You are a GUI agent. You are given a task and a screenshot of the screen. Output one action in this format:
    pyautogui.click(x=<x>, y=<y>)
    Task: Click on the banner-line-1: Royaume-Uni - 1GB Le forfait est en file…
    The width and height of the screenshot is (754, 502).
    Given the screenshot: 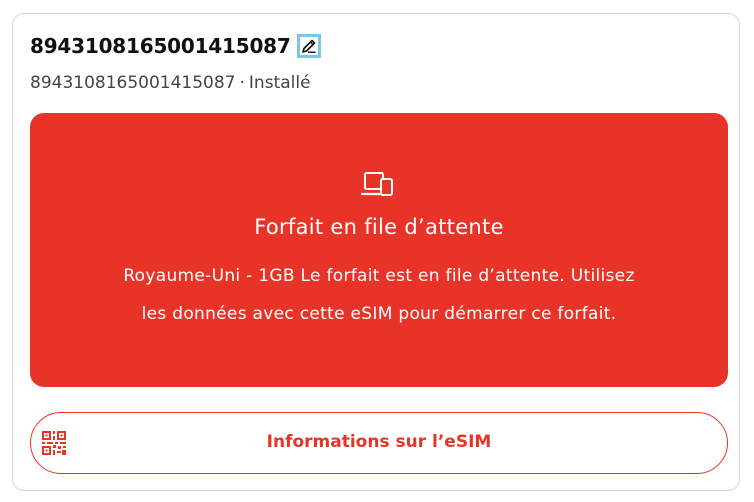 What is the action you would take?
    pyautogui.click(x=379, y=276)
    